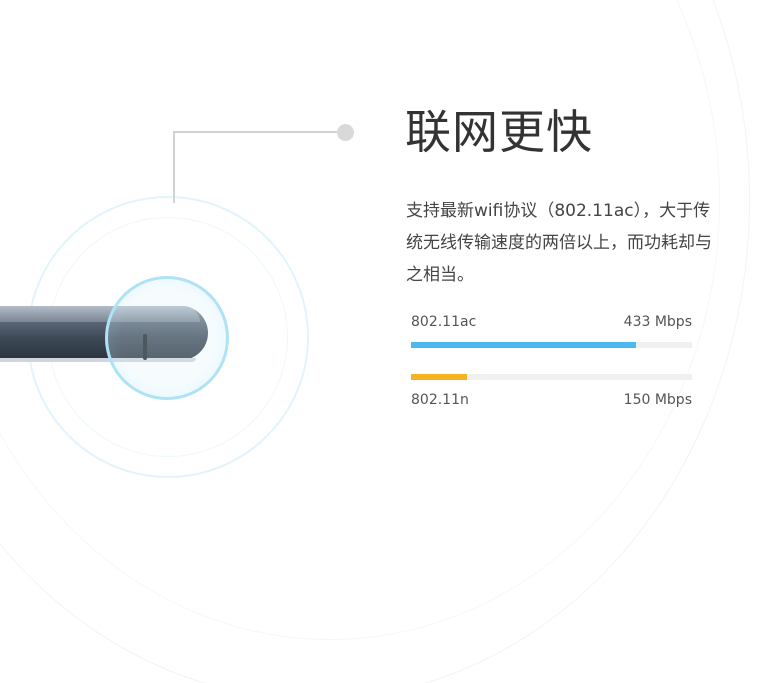  I want to click on feature-title: 联网更快, so click(499, 132).